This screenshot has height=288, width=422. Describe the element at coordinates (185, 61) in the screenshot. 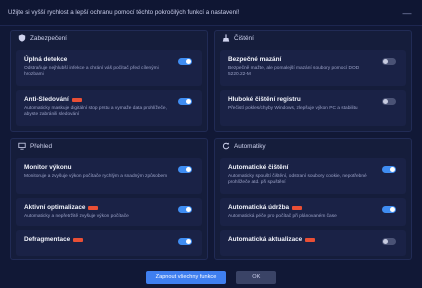

I see `toggle-full-detection` at that location.